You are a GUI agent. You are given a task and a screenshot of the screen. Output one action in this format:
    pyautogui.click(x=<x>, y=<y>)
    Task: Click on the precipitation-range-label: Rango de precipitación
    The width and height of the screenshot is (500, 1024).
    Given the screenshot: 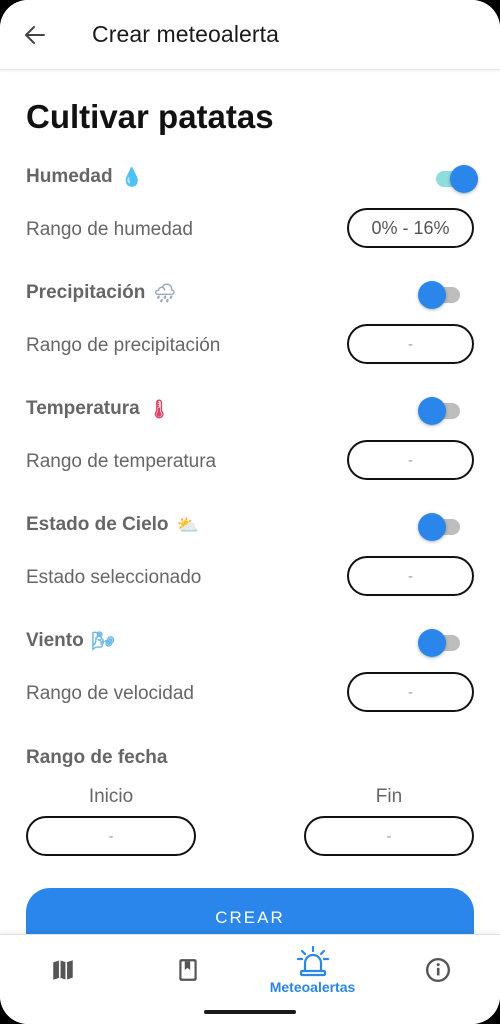 What is the action you would take?
    pyautogui.click(x=123, y=345)
    